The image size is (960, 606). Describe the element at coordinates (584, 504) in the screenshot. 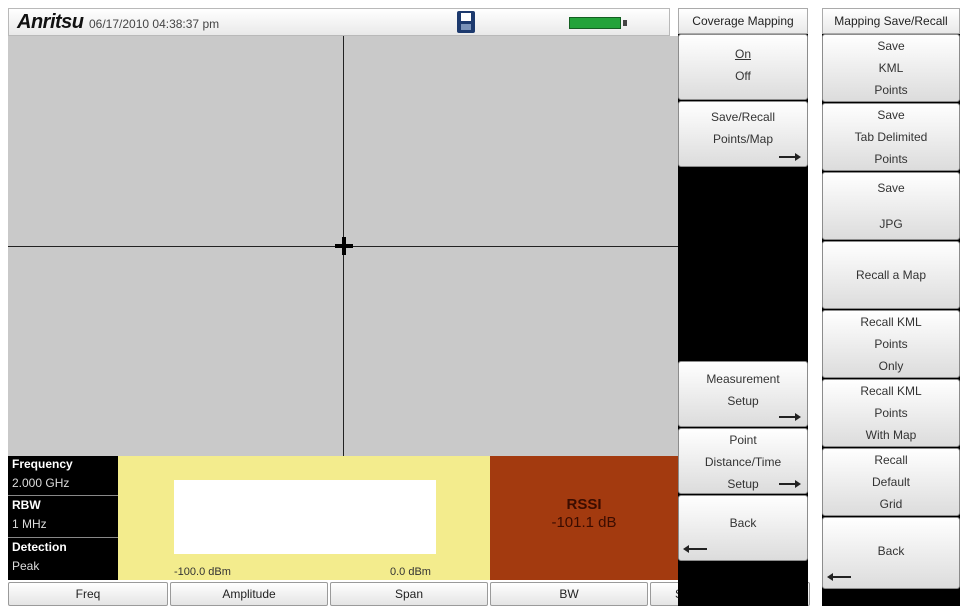

I see `rssi-label: RSSI` at that location.